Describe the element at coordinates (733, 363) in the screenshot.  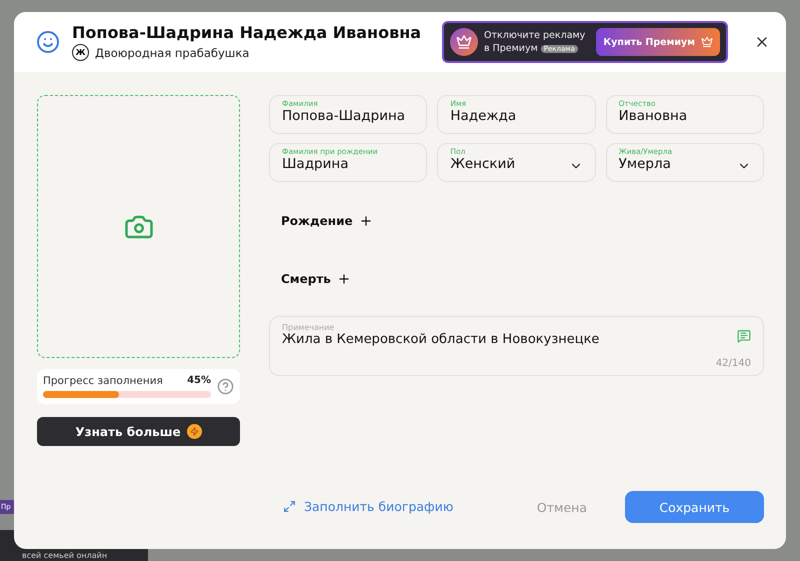
I see `char-counter: 42/140` at that location.